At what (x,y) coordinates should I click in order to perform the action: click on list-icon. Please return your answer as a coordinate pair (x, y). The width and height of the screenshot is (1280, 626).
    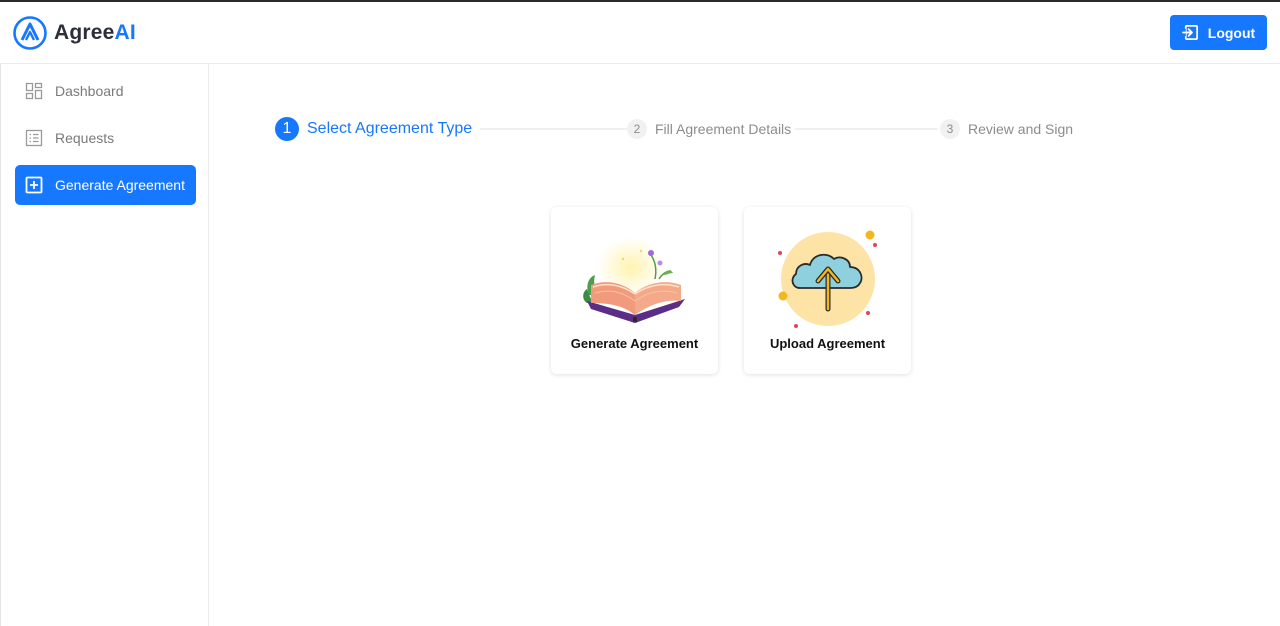
    Looking at the image, I should click on (34, 138).